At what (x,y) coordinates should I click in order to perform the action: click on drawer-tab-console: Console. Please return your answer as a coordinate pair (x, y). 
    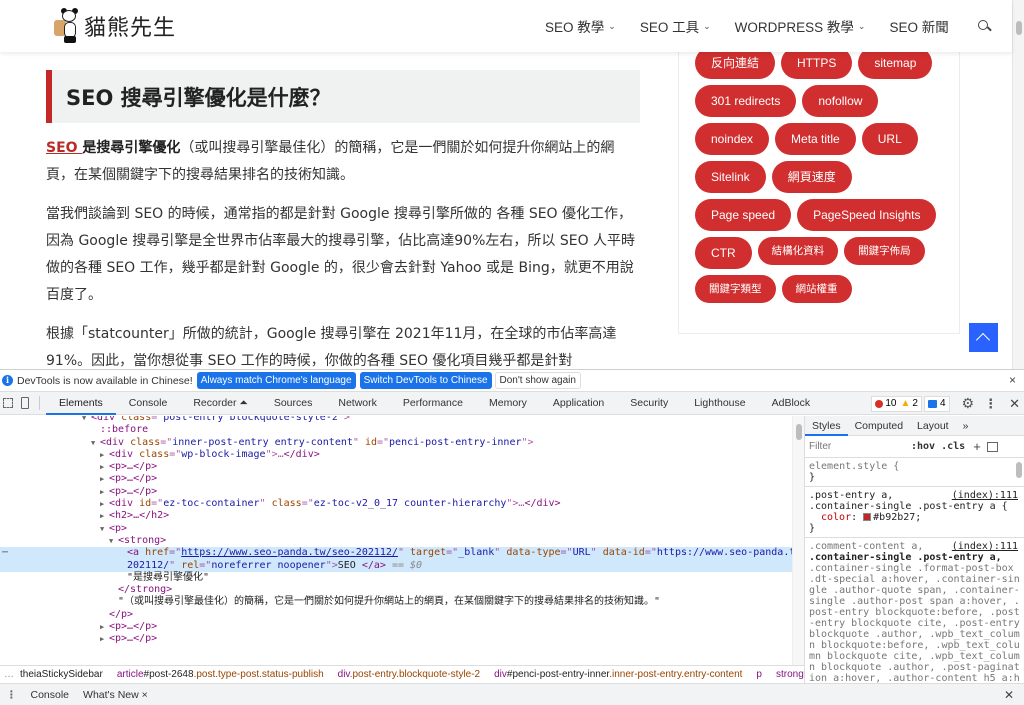
    Looking at the image, I should click on (50, 695).